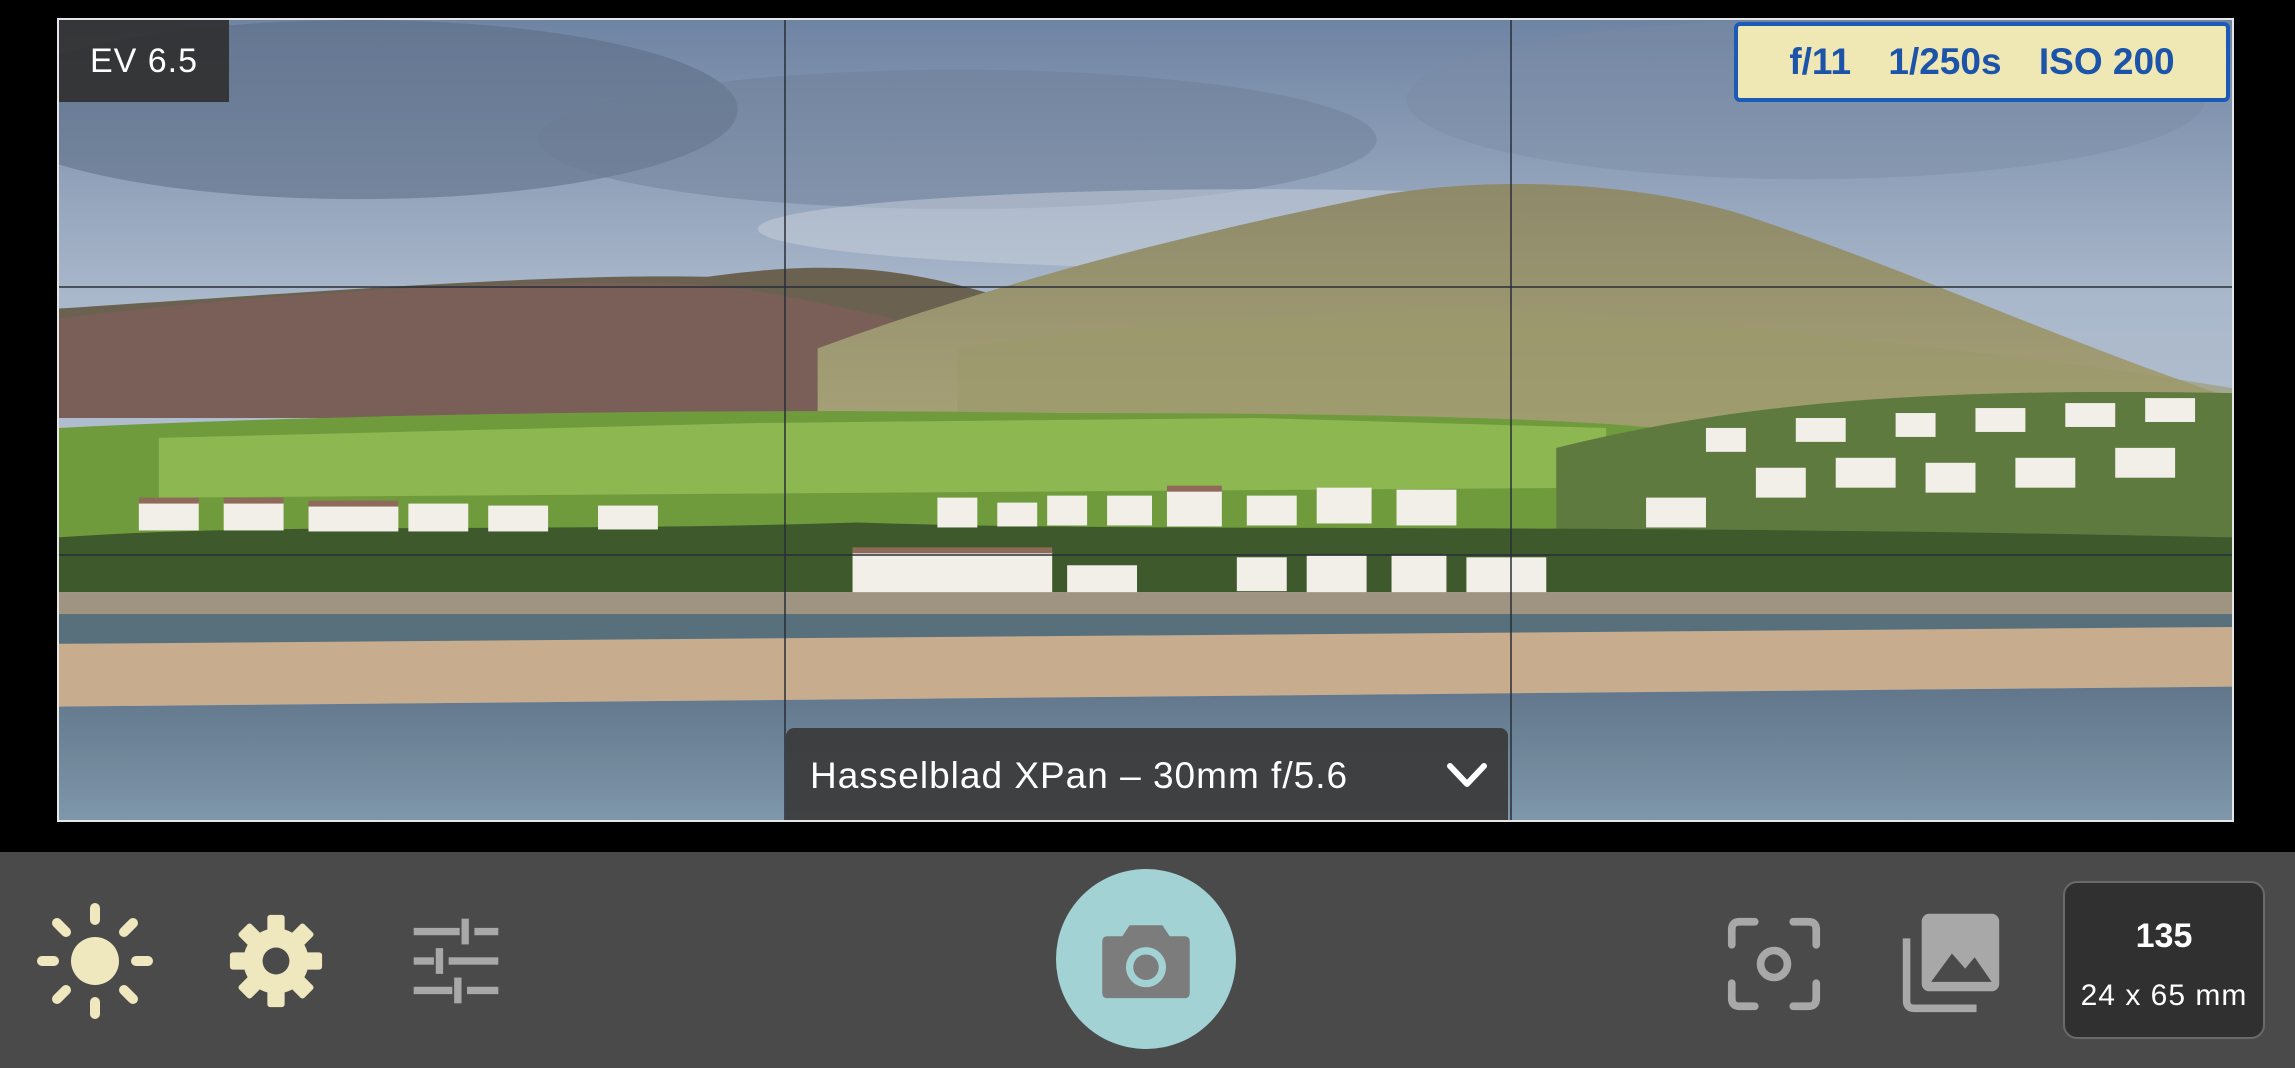 The width and height of the screenshot is (2295, 1068). I want to click on focus-target-icon, so click(1774, 964).